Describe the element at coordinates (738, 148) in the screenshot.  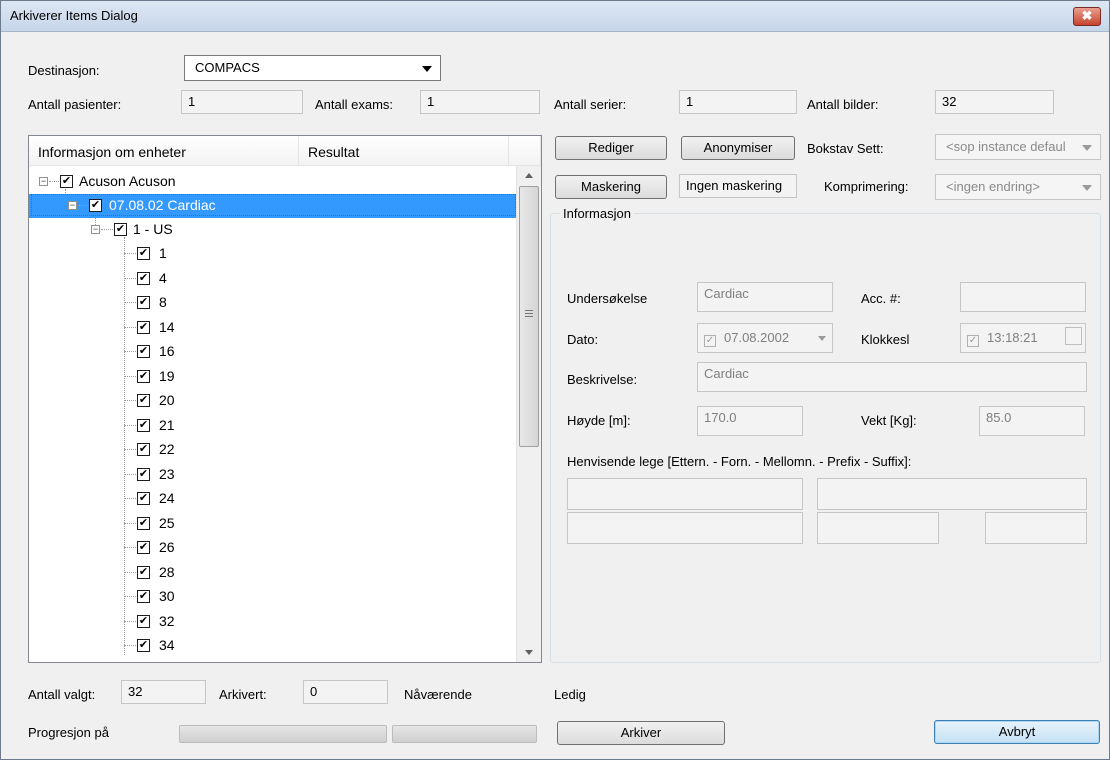
I see `anonymize-button: Anonymiser` at that location.